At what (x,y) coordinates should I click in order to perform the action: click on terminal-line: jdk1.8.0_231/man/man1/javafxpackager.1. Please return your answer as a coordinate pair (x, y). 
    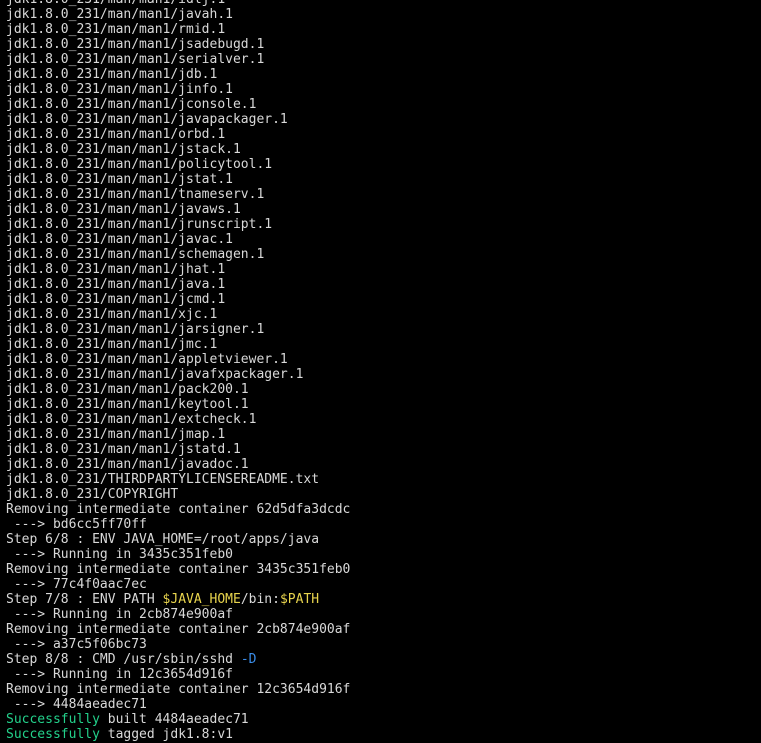
    Looking at the image, I should click on (178, 374).